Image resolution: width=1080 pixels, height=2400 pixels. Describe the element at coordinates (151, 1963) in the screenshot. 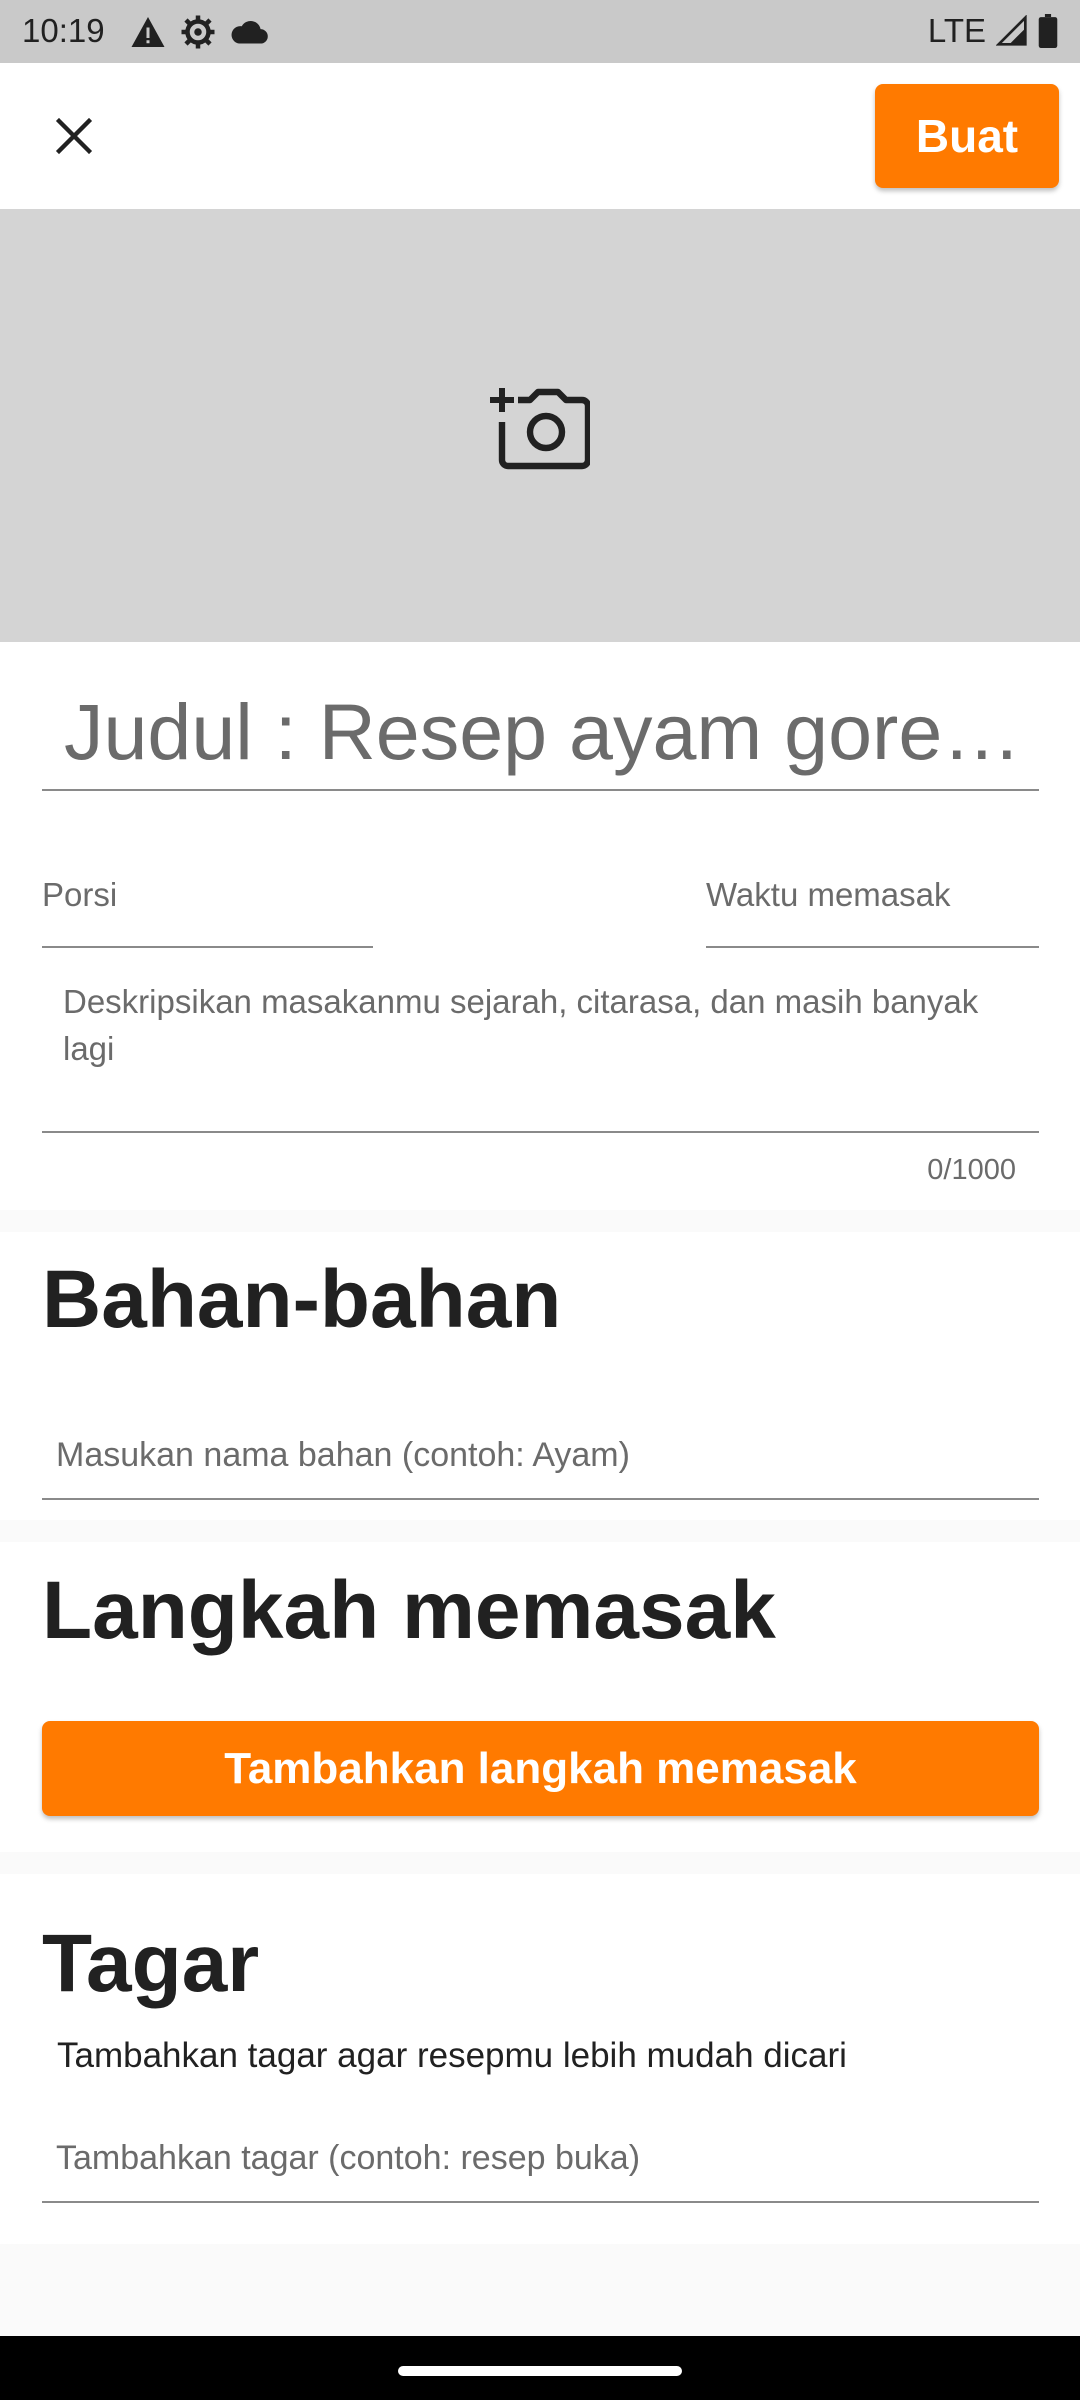

I see `tags-heading: Tagar` at that location.